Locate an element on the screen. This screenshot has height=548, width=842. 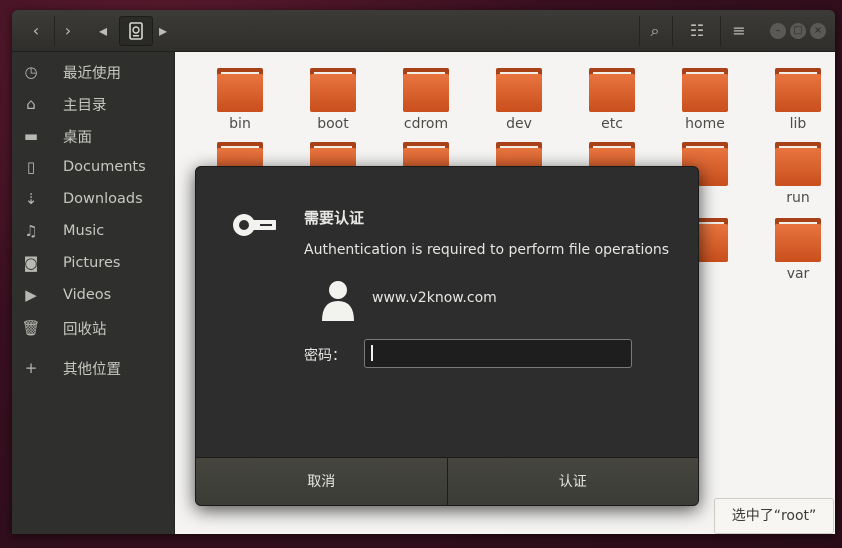
dialog-title: 需要认证 is located at coordinates (334, 218).